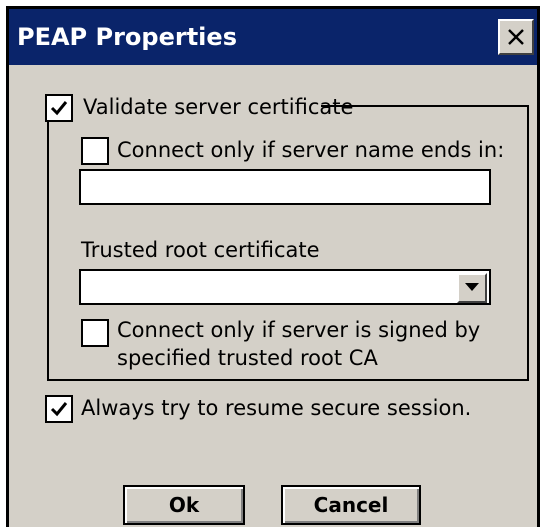  I want to click on trusted-root-dropdown, so click(285, 287).